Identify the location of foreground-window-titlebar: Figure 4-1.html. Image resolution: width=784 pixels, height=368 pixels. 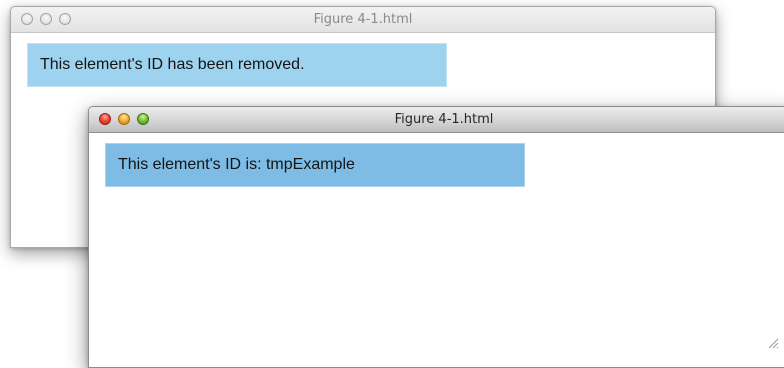
(436, 120).